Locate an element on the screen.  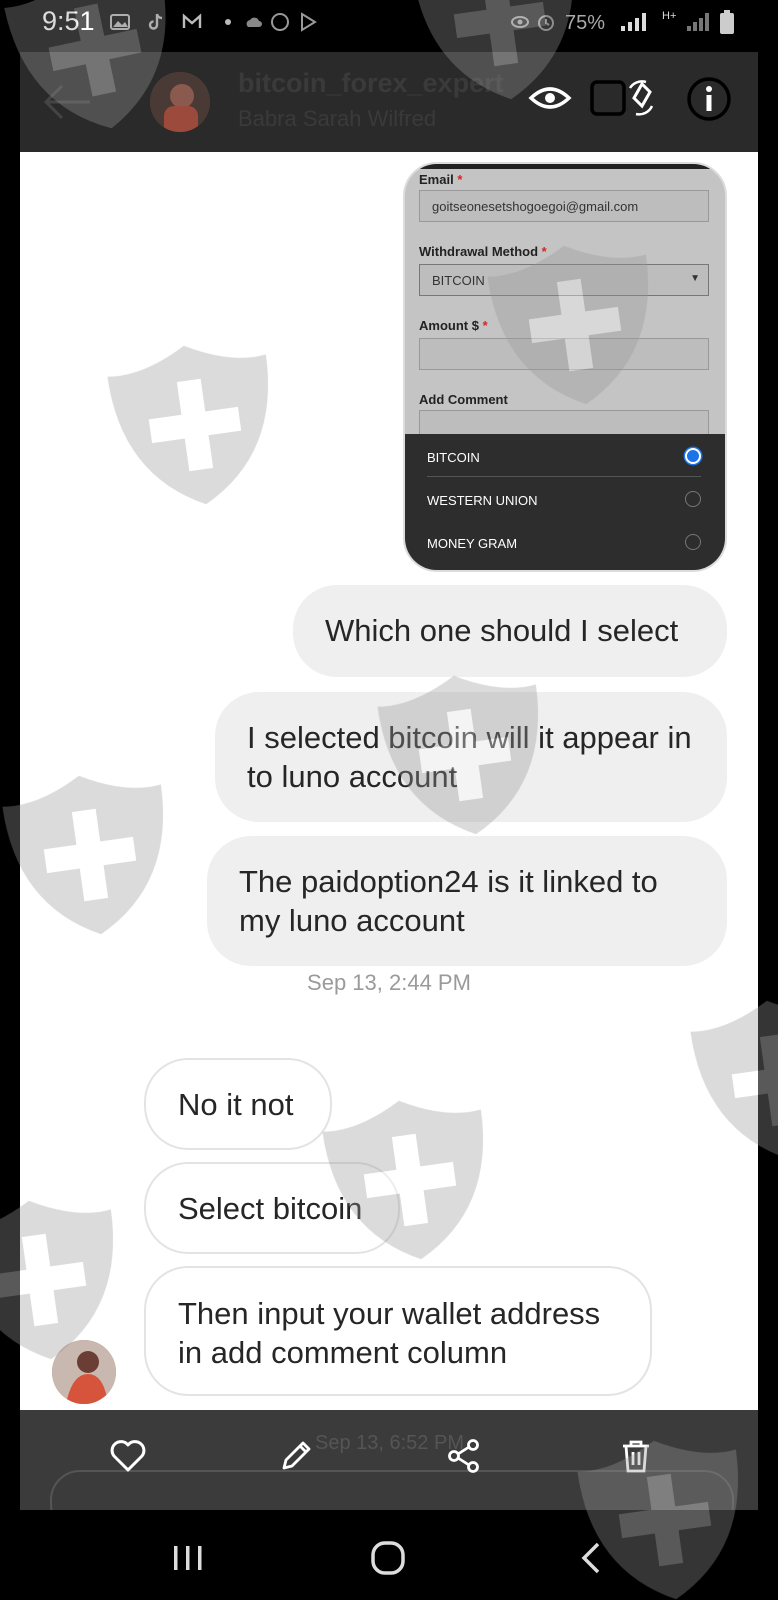
withdrawal-method-label: Withdrawal Method * is located at coordinates (483, 251).